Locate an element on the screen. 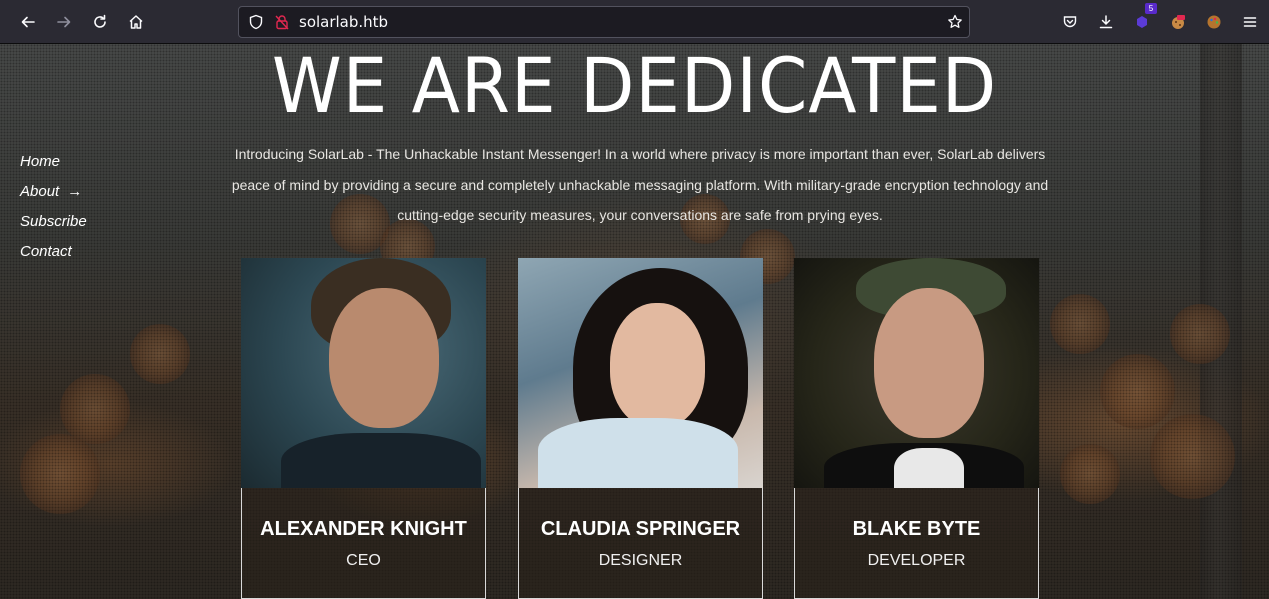  reload-button is located at coordinates (100, 22).